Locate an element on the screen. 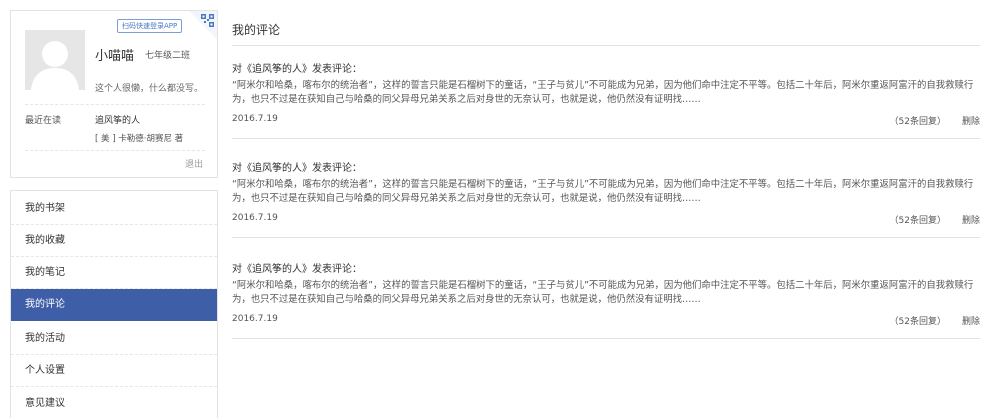  menu-item-comments: 我的评论 is located at coordinates (114, 305).